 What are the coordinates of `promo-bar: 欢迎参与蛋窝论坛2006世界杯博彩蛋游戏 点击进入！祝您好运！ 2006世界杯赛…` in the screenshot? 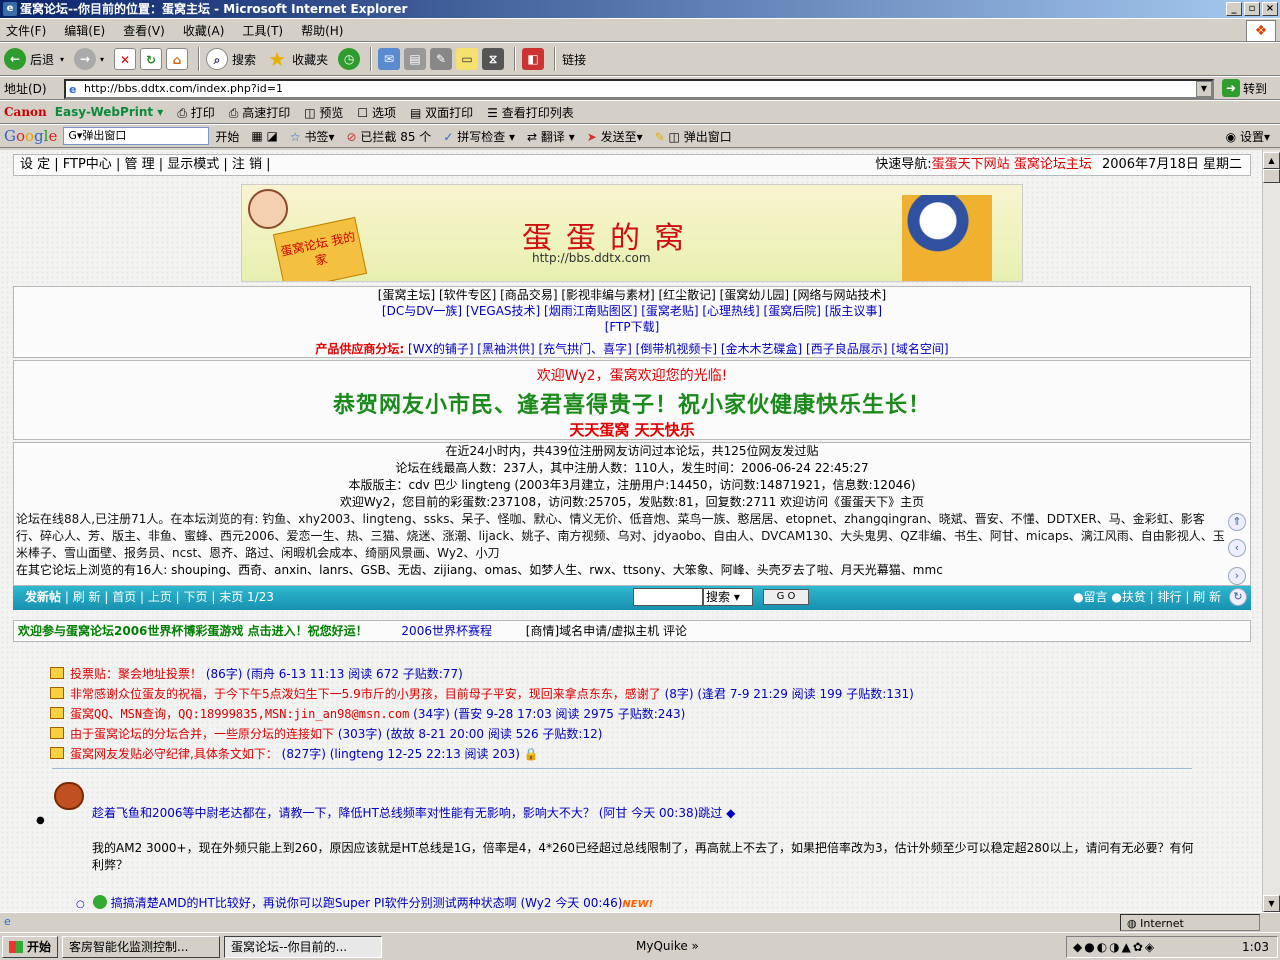 It's located at (632, 631).